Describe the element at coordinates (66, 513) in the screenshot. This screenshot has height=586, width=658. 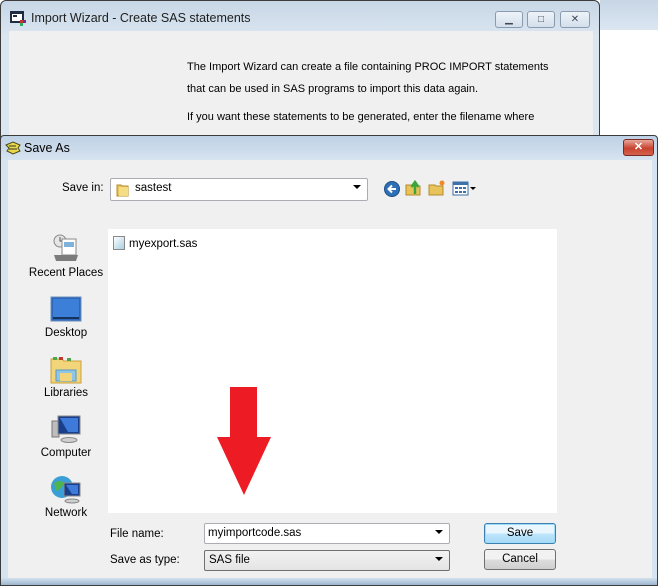
I see `place-label: Network` at that location.